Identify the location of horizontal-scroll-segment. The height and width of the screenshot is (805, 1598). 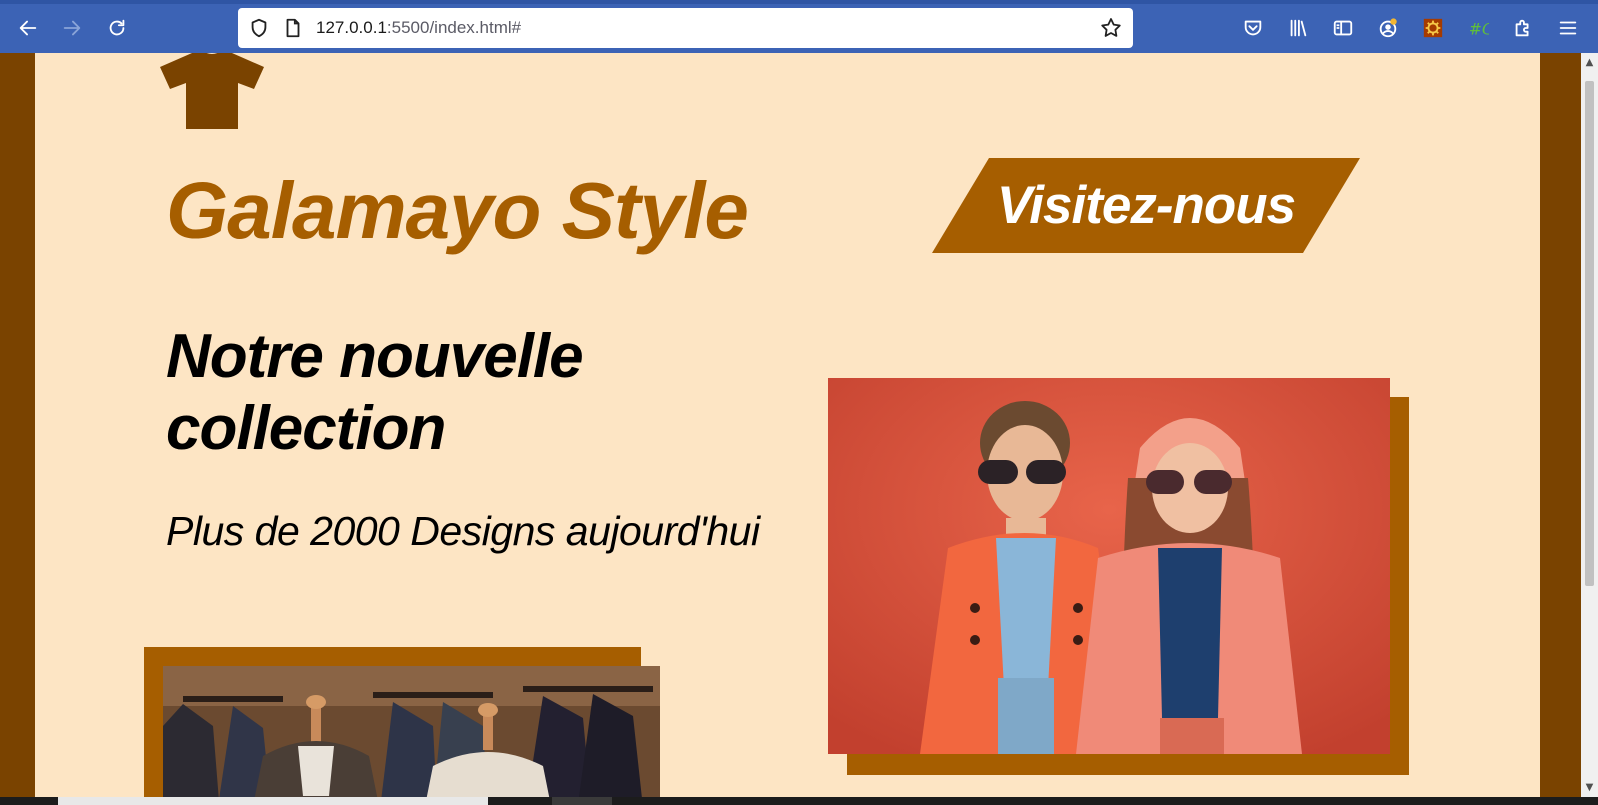
(582, 801).